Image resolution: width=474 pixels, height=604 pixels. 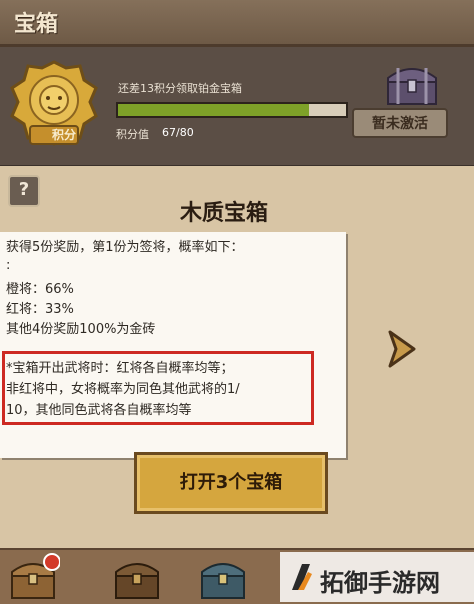 I want to click on tooltip-line: 红将：33%, so click(x=40, y=309).